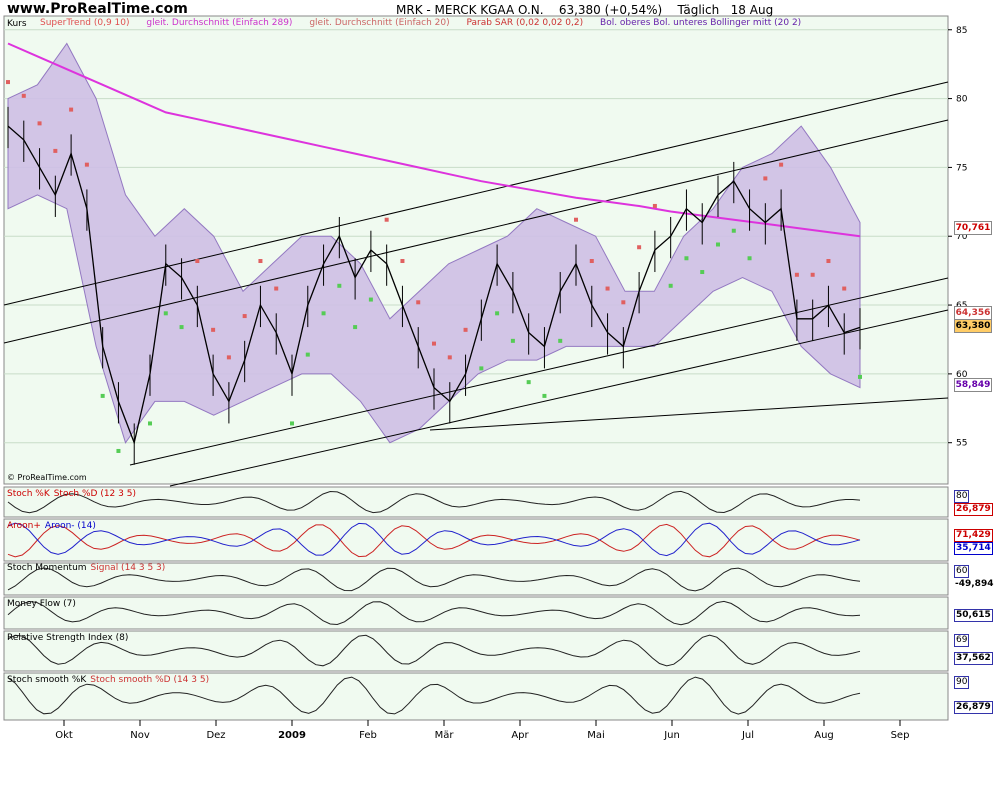 The image size is (1000, 800). Describe the element at coordinates (974, 584) in the screenshot. I see `momentum-value-box: -49,894` at that location.